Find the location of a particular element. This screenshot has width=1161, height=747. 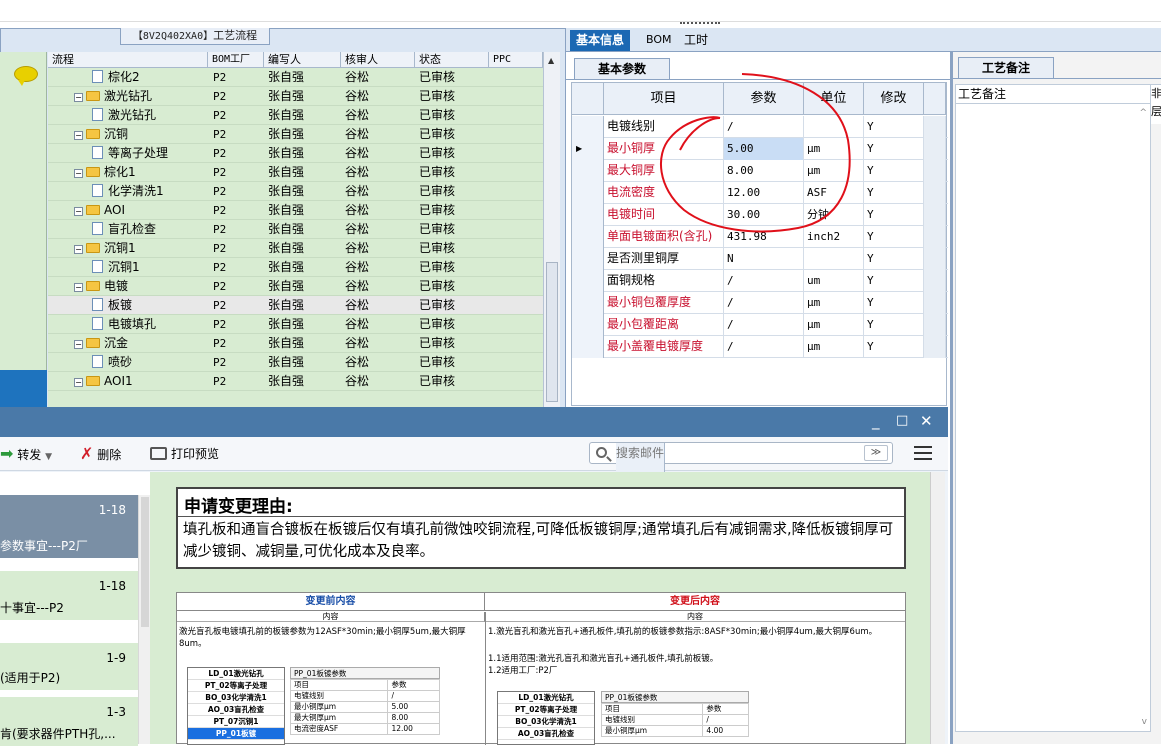

tree-node: 盲孔检查 is located at coordinates (124, 229).